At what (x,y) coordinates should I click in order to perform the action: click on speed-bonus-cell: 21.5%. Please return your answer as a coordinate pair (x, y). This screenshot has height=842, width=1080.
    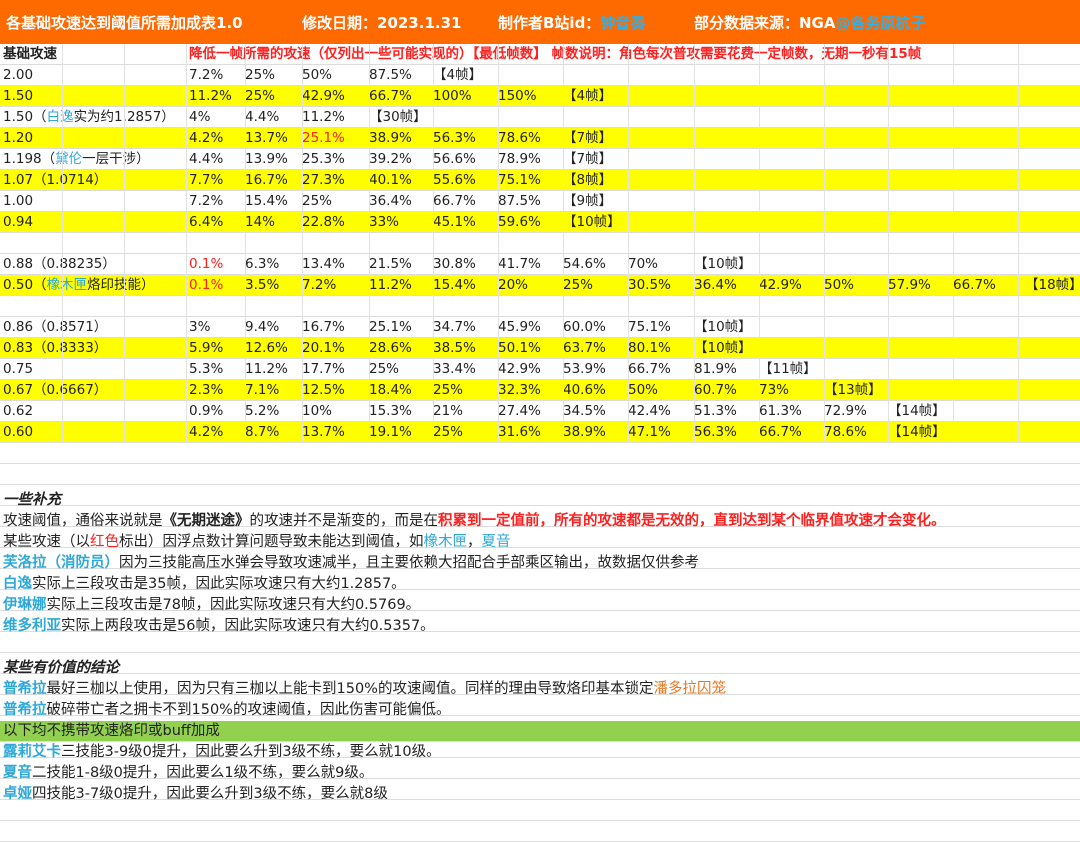
    Looking at the image, I should click on (390, 264).